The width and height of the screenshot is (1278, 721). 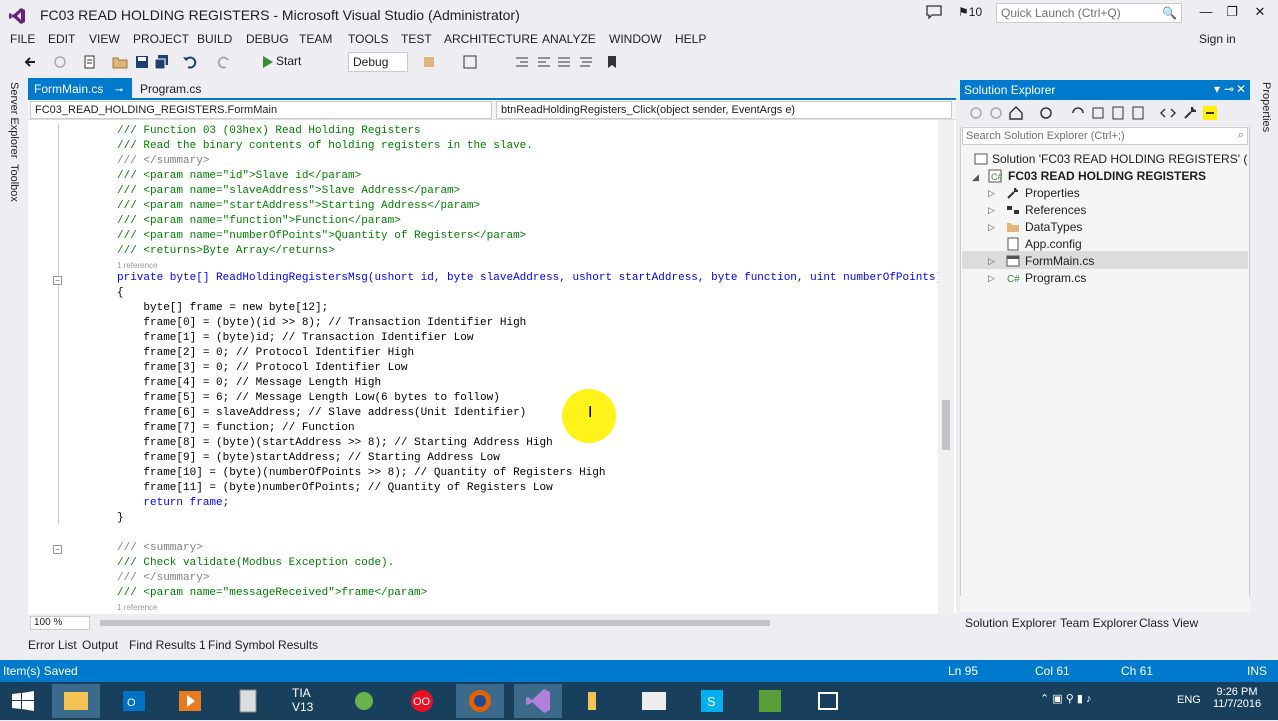 What do you see at coordinates (522, 62) in the screenshot?
I see `outdent-icon` at bounding box center [522, 62].